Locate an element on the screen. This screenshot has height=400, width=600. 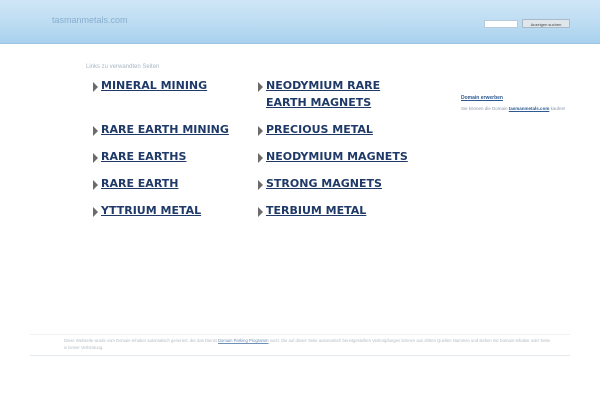
related-link-rare-earths: RARE EARTHS is located at coordinates (139, 156).